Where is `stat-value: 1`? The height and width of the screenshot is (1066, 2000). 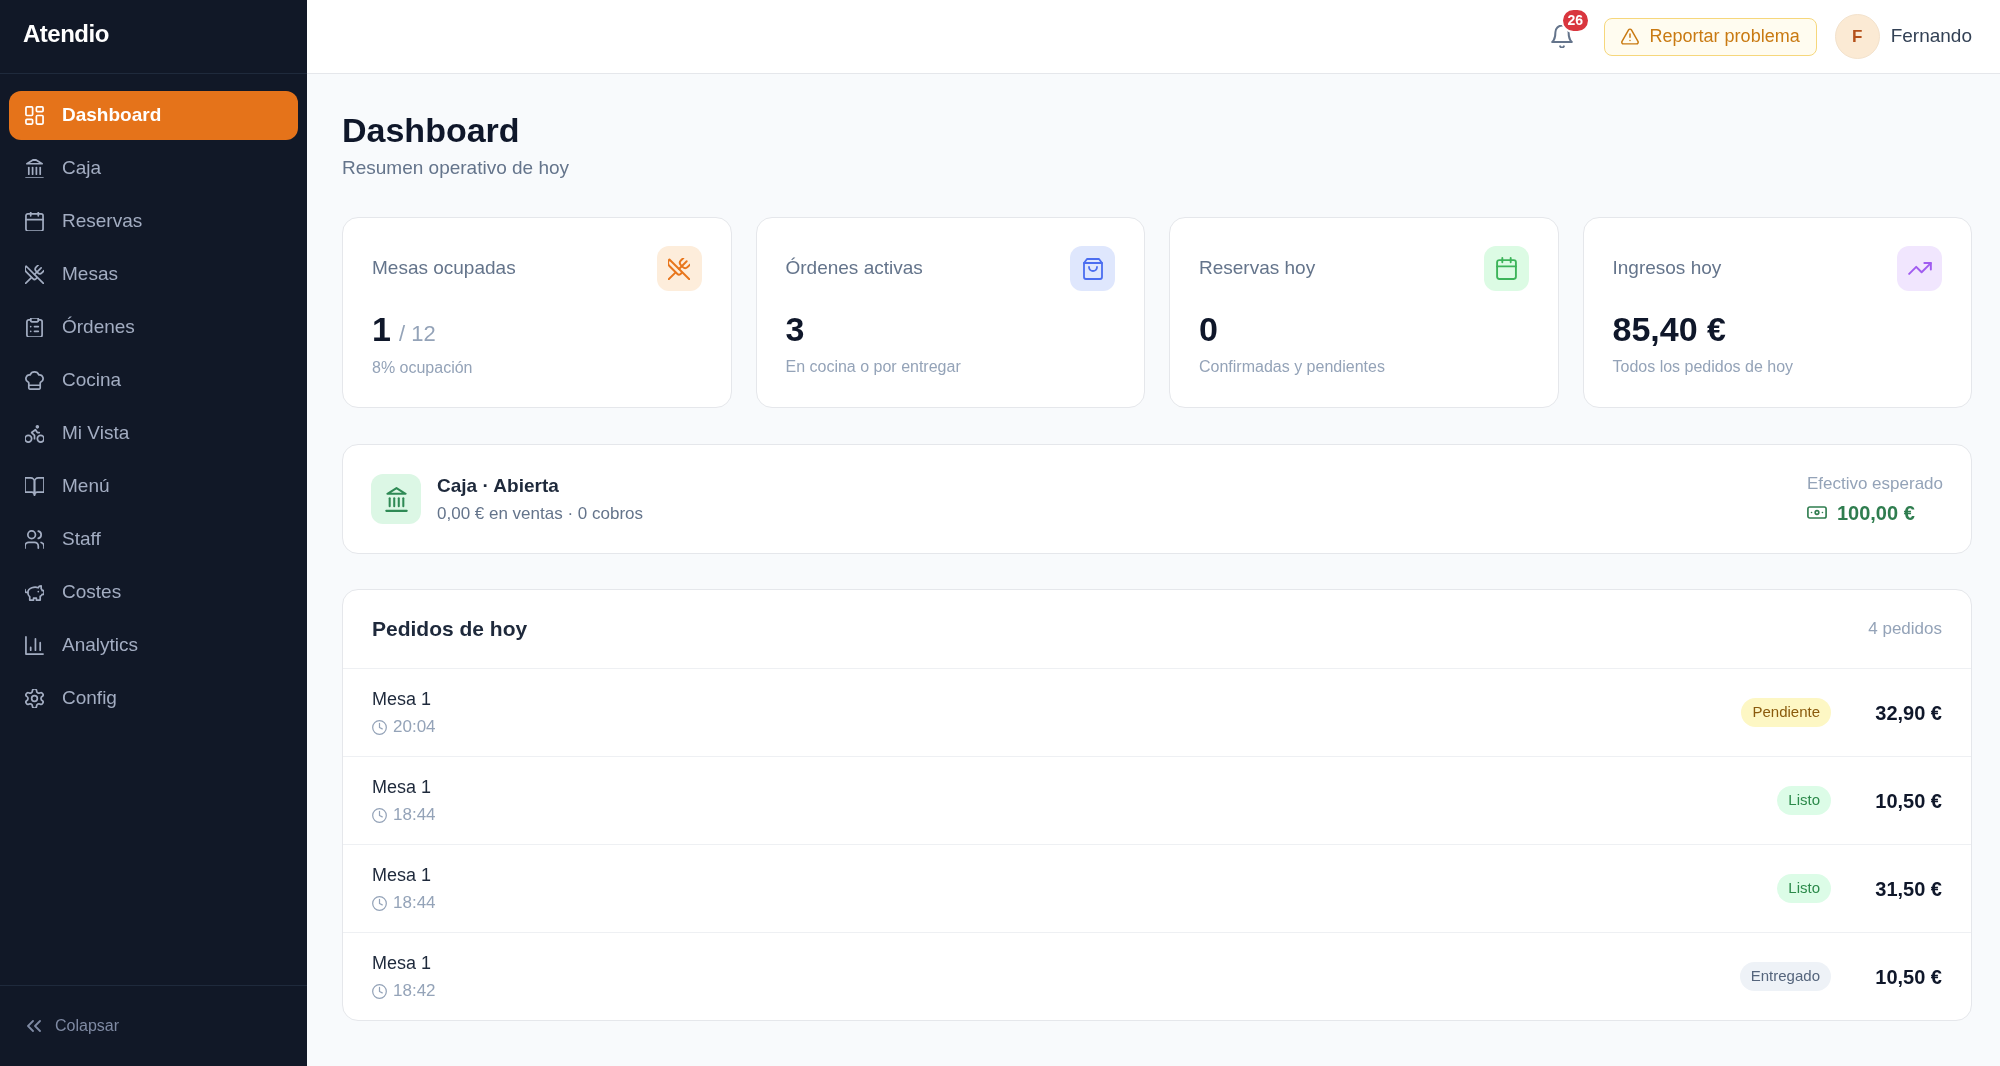
stat-value: 1 is located at coordinates (381, 329).